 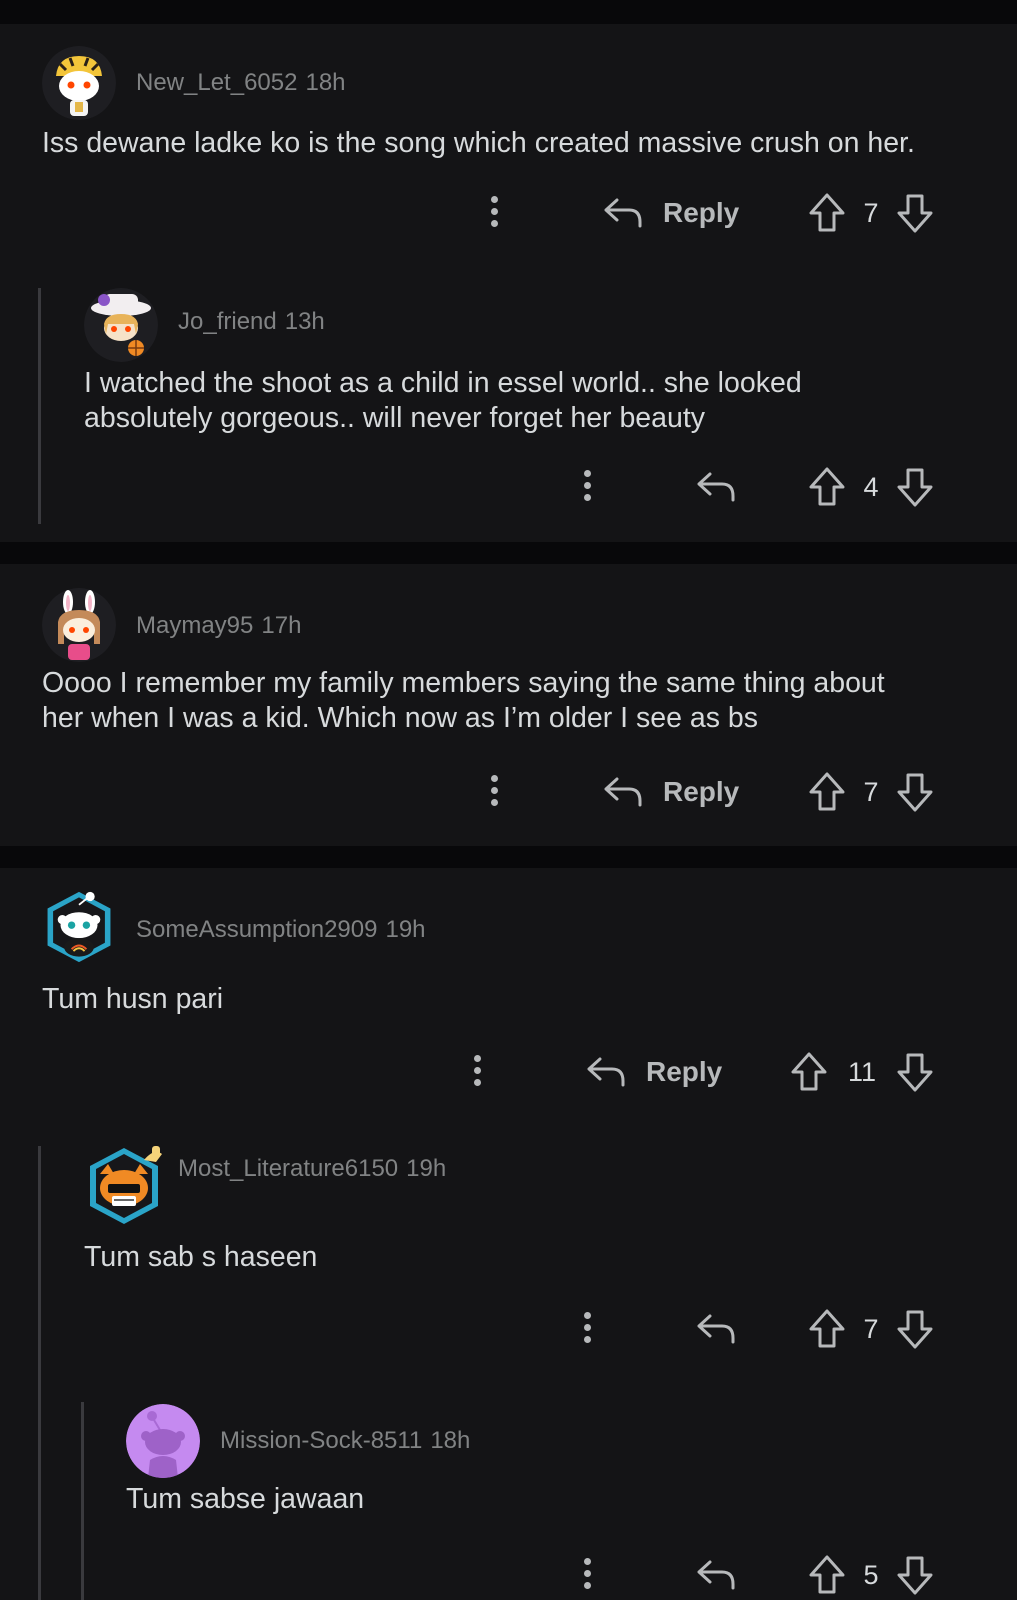 What do you see at coordinates (79, 83) in the screenshot?
I see `snoo-tiger-avatar-icon` at bounding box center [79, 83].